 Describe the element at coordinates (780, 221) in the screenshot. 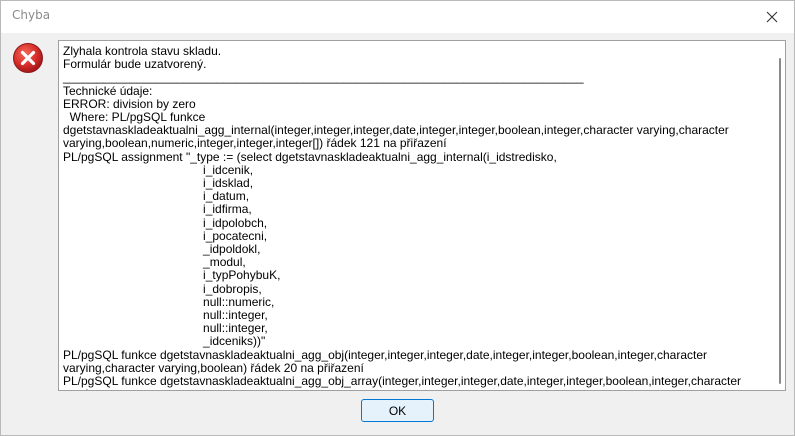

I see `scrollbar-thumb` at that location.